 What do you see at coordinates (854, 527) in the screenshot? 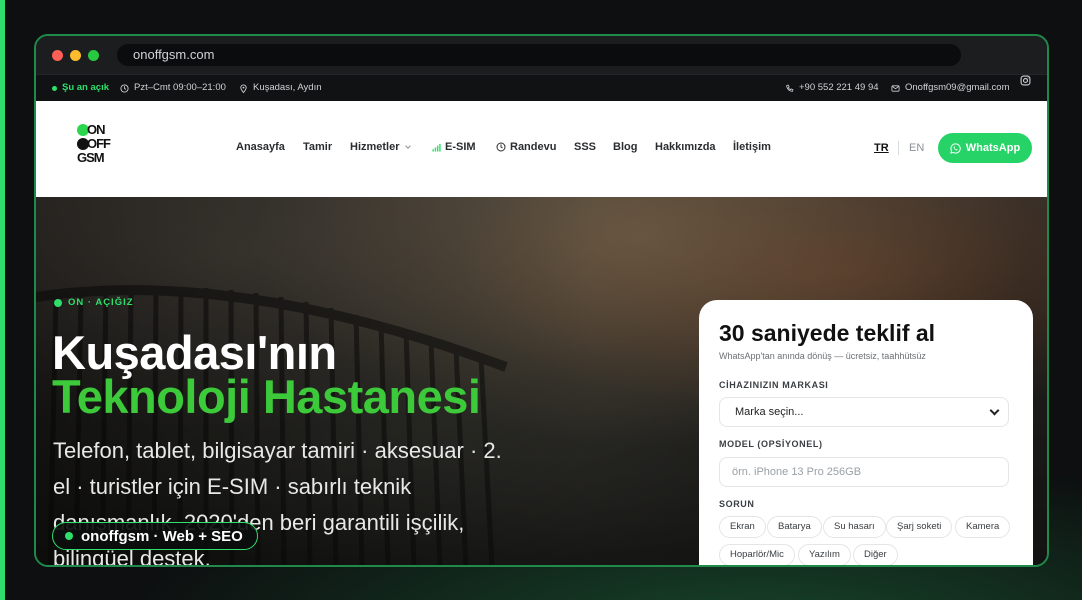
I see `issue-chip-su-hasari: Su hasarı` at bounding box center [854, 527].